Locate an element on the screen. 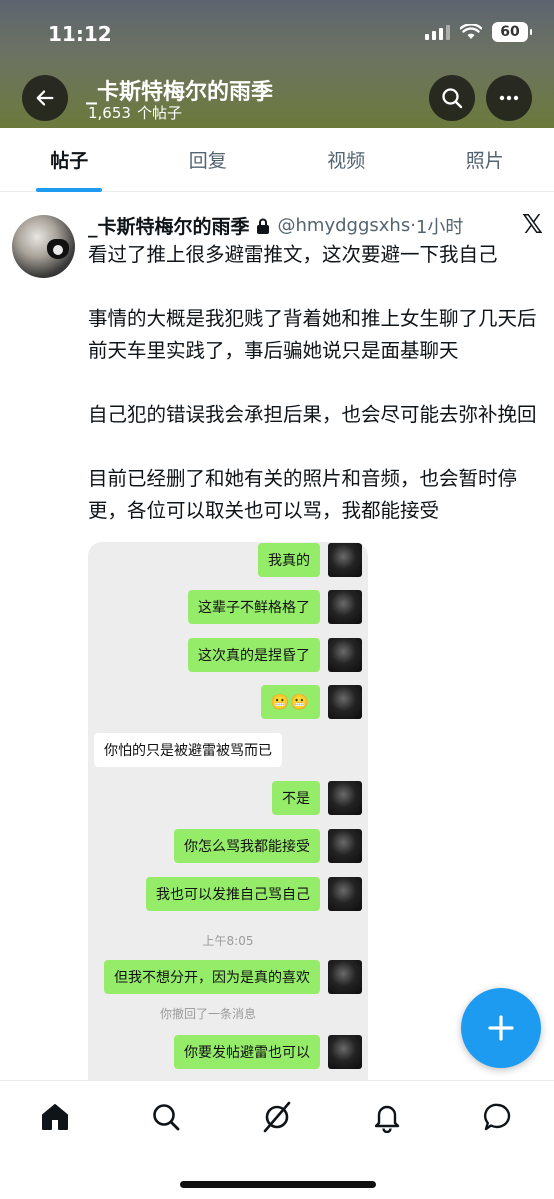  chat-message: 我真的 is located at coordinates (310, 560).